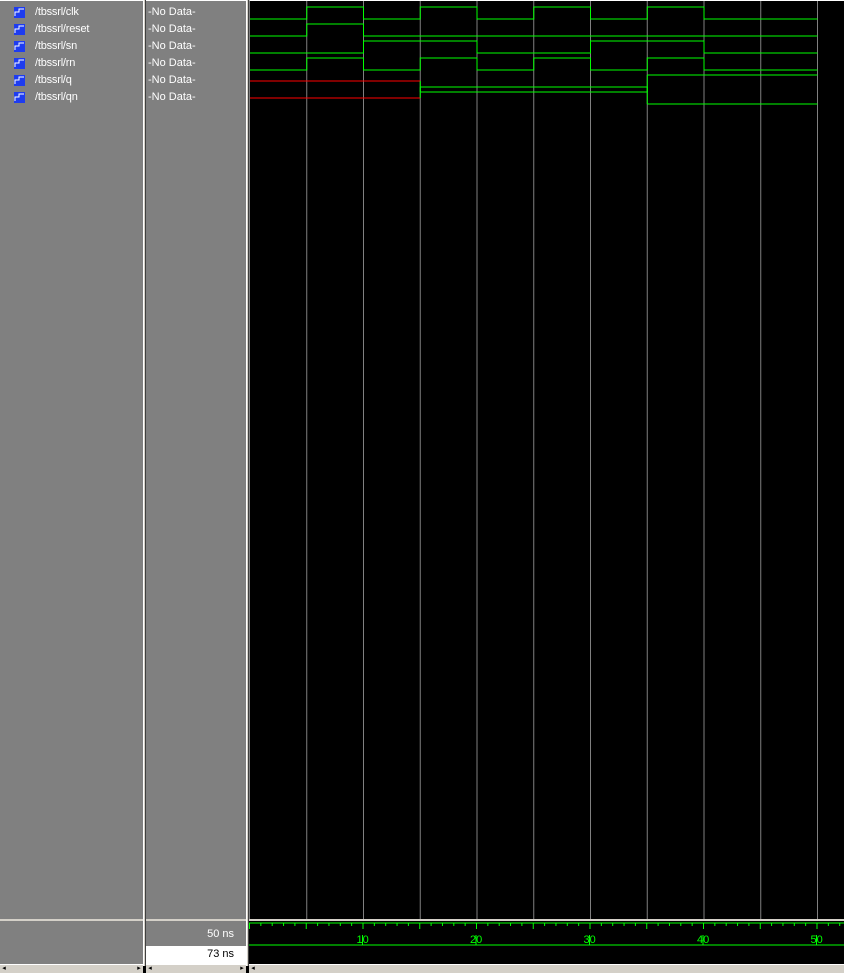  I want to click on timeline-canvas: 10 20 30 40 50, so click(546, 934).